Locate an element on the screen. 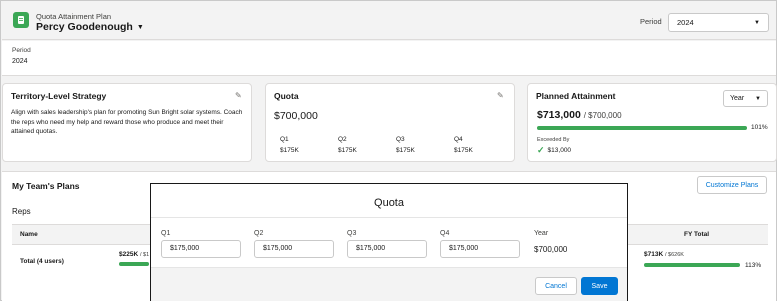 This screenshot has height=301, width=777. period-detail-label: Period is located at coordinates (21, 50).